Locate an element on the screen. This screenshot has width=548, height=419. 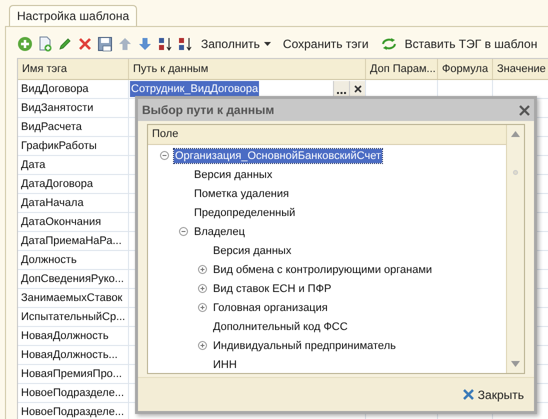
table-cell: ГрафикРаботы is located at coordinates (73, 146).